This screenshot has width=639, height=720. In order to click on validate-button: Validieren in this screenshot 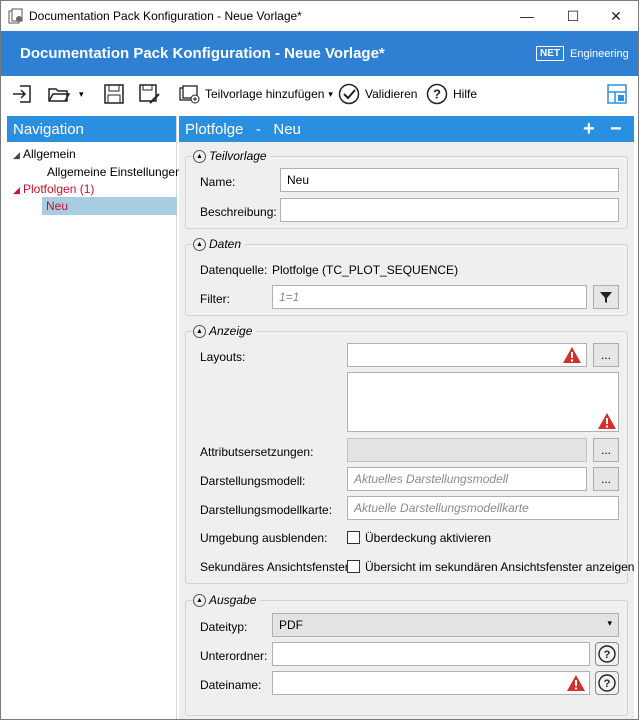, I will do `click(377, 94)`.